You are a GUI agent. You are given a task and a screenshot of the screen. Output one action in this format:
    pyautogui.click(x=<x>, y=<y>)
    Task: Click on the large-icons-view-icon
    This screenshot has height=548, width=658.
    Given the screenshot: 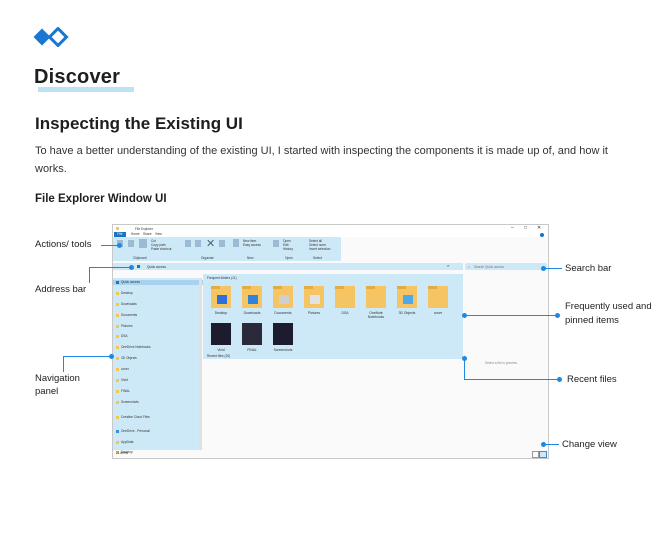 What is the action you would take?
    pyautogui.click(x=543, y=454)
    